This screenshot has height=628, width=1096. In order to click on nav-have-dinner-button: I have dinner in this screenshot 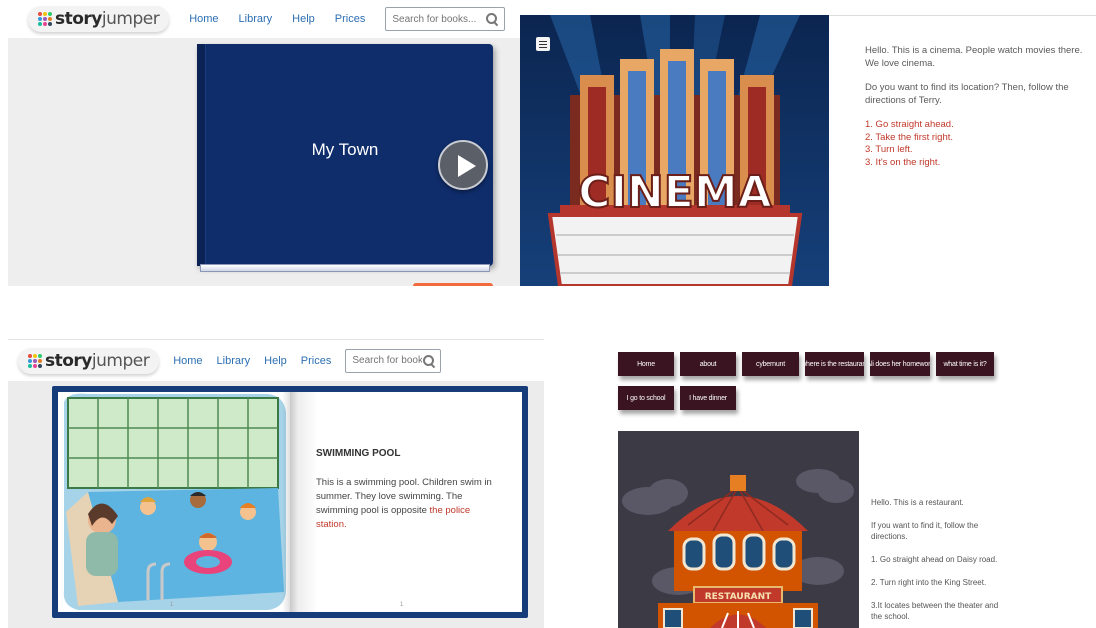, I will do `click(708, 398)`.